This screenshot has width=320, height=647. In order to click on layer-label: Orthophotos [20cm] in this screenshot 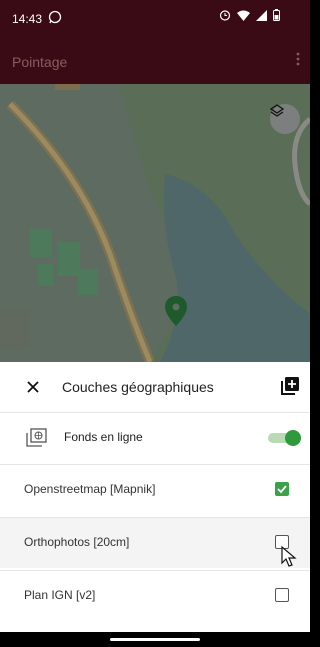, I will do `click(77, 542)`.